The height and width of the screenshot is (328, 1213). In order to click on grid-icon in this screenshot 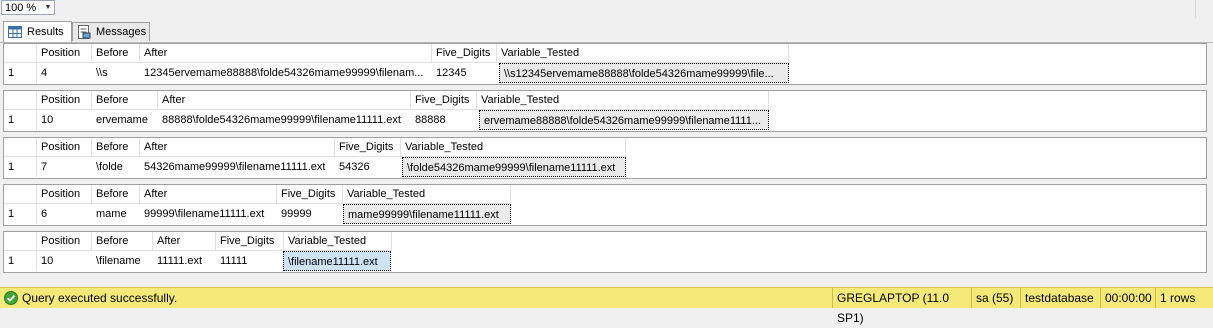, I will do `click(15, 32)`.